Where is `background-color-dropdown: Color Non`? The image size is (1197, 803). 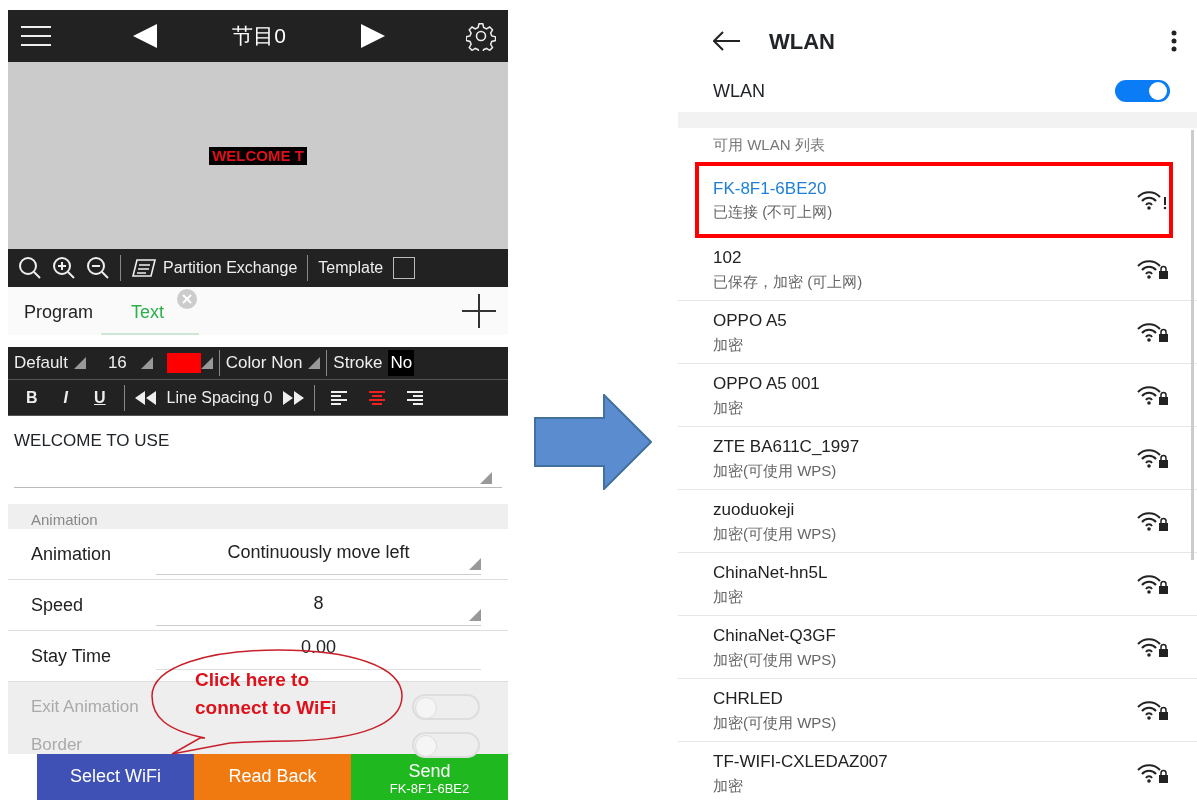
background-color-dropdown: Color Non is located at coordinates (264, 363).